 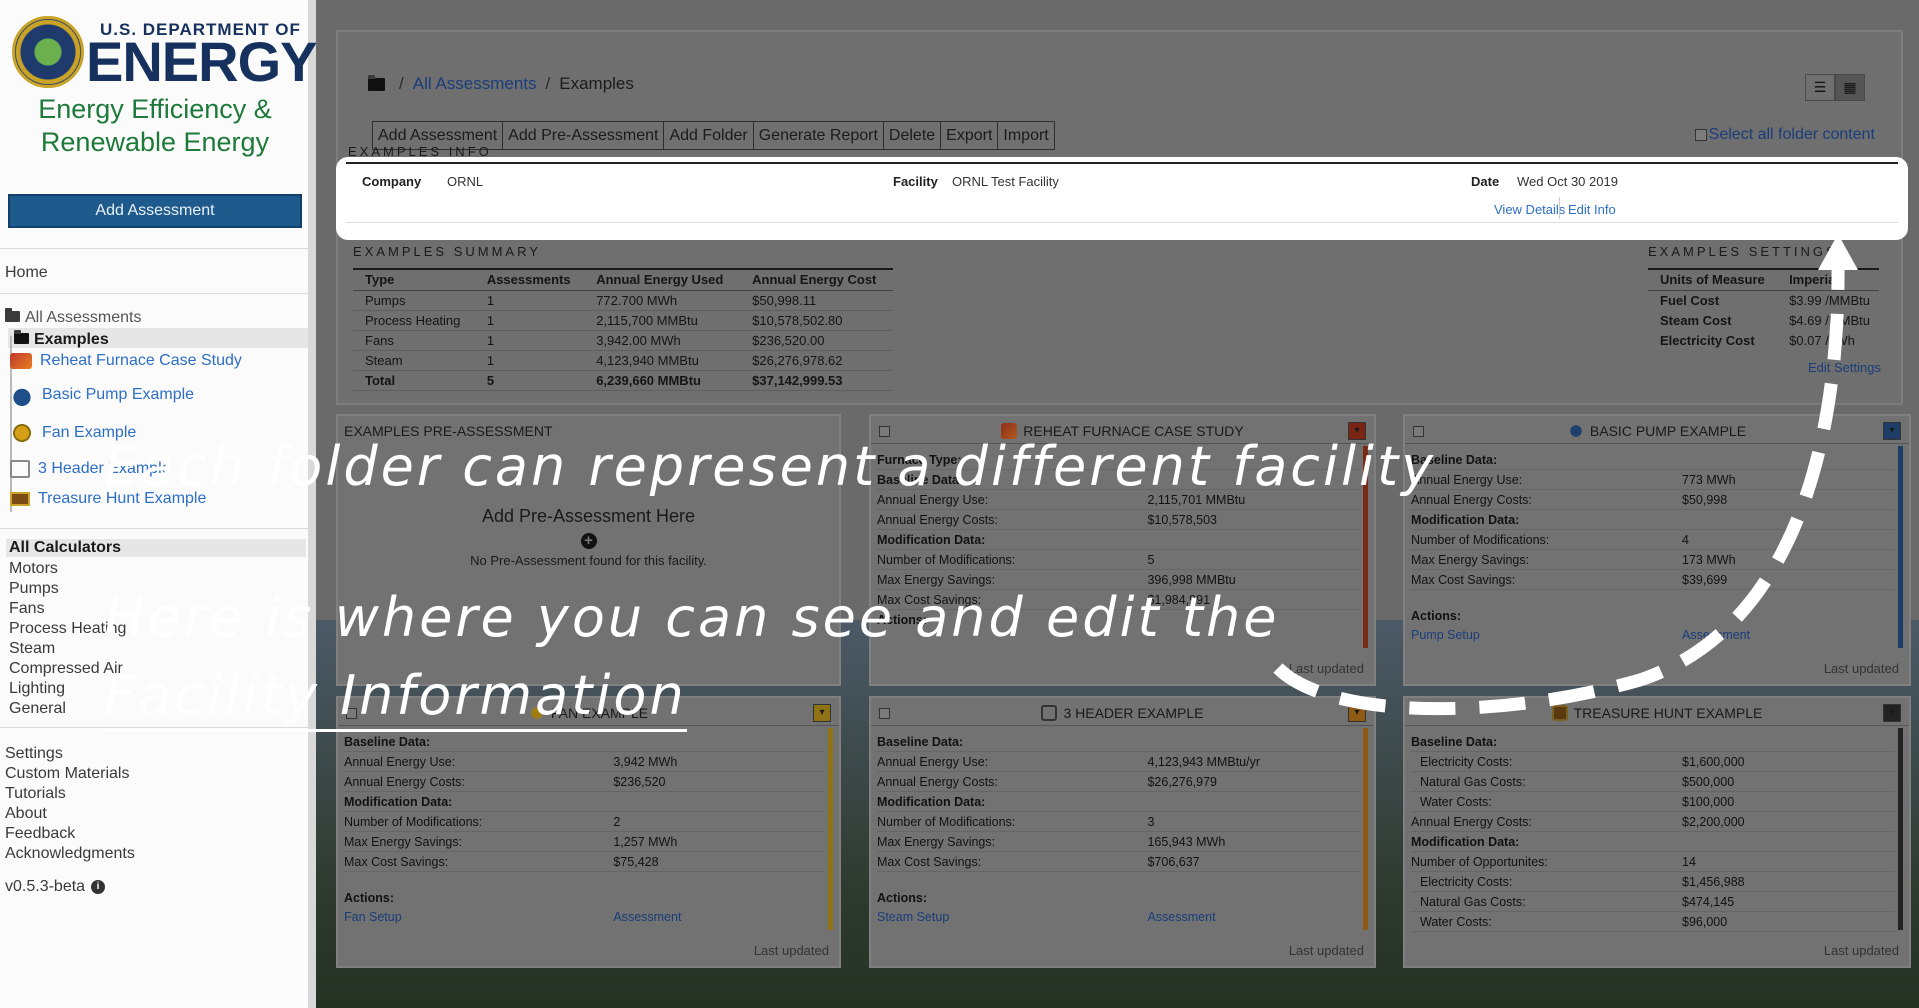 What do you see at coordinates (164, 52) in the screenshot?
I see `doe-logo: U.S. DEPARTMENT OF ENERGY` at bounding box center [164, 52].